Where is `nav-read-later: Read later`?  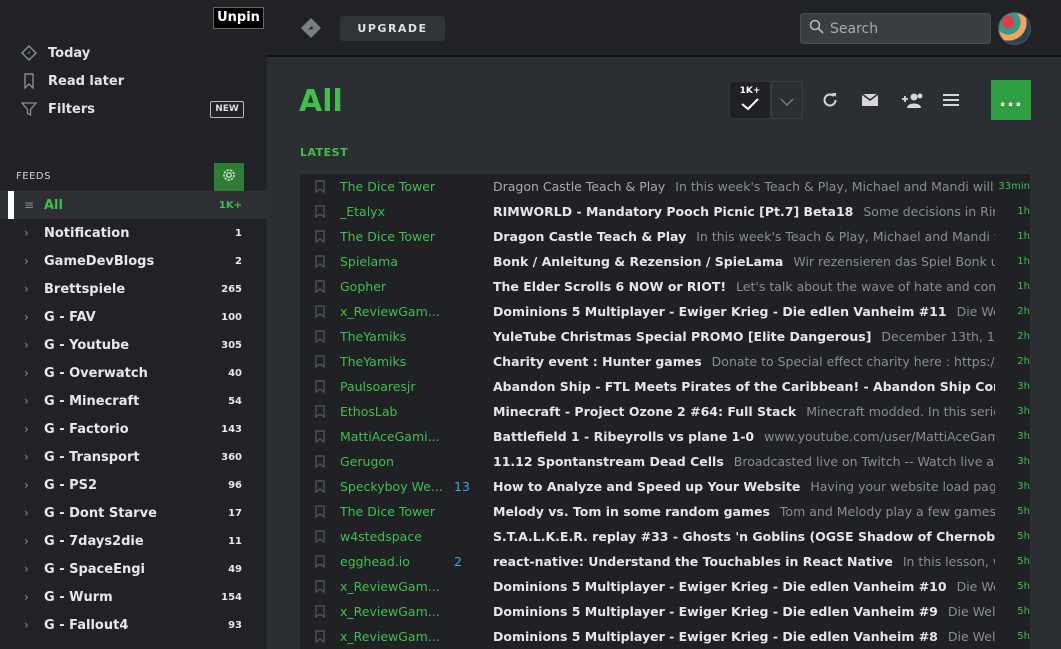
nav-read-later: Read later is located at coordinates (72, 81).